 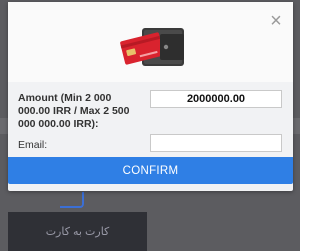 What do you see at coordinates (77, 231) in the screenshot?
I see `card-to-card-button: کارت به کارت` at bounding box center [77, 231].